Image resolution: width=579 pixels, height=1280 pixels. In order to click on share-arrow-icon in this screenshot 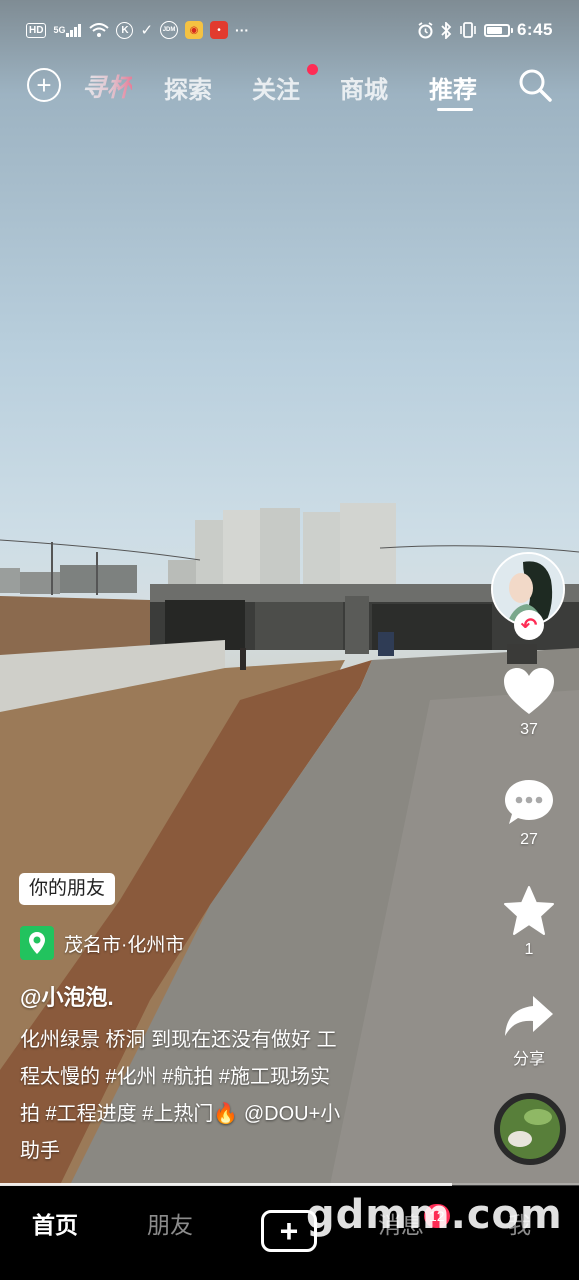, I will do `click(529, 1016)`.